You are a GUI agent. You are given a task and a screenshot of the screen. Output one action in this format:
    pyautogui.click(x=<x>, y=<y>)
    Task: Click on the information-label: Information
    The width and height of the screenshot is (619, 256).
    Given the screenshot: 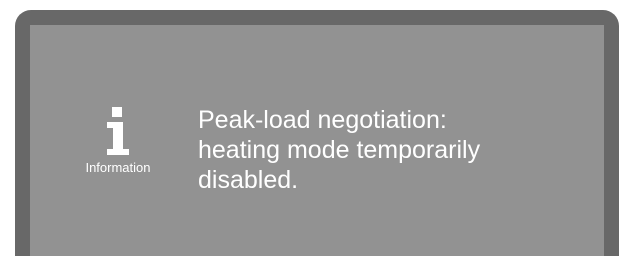 What is the action you would take?
    pyautogui.click(x=118, y=167)
    